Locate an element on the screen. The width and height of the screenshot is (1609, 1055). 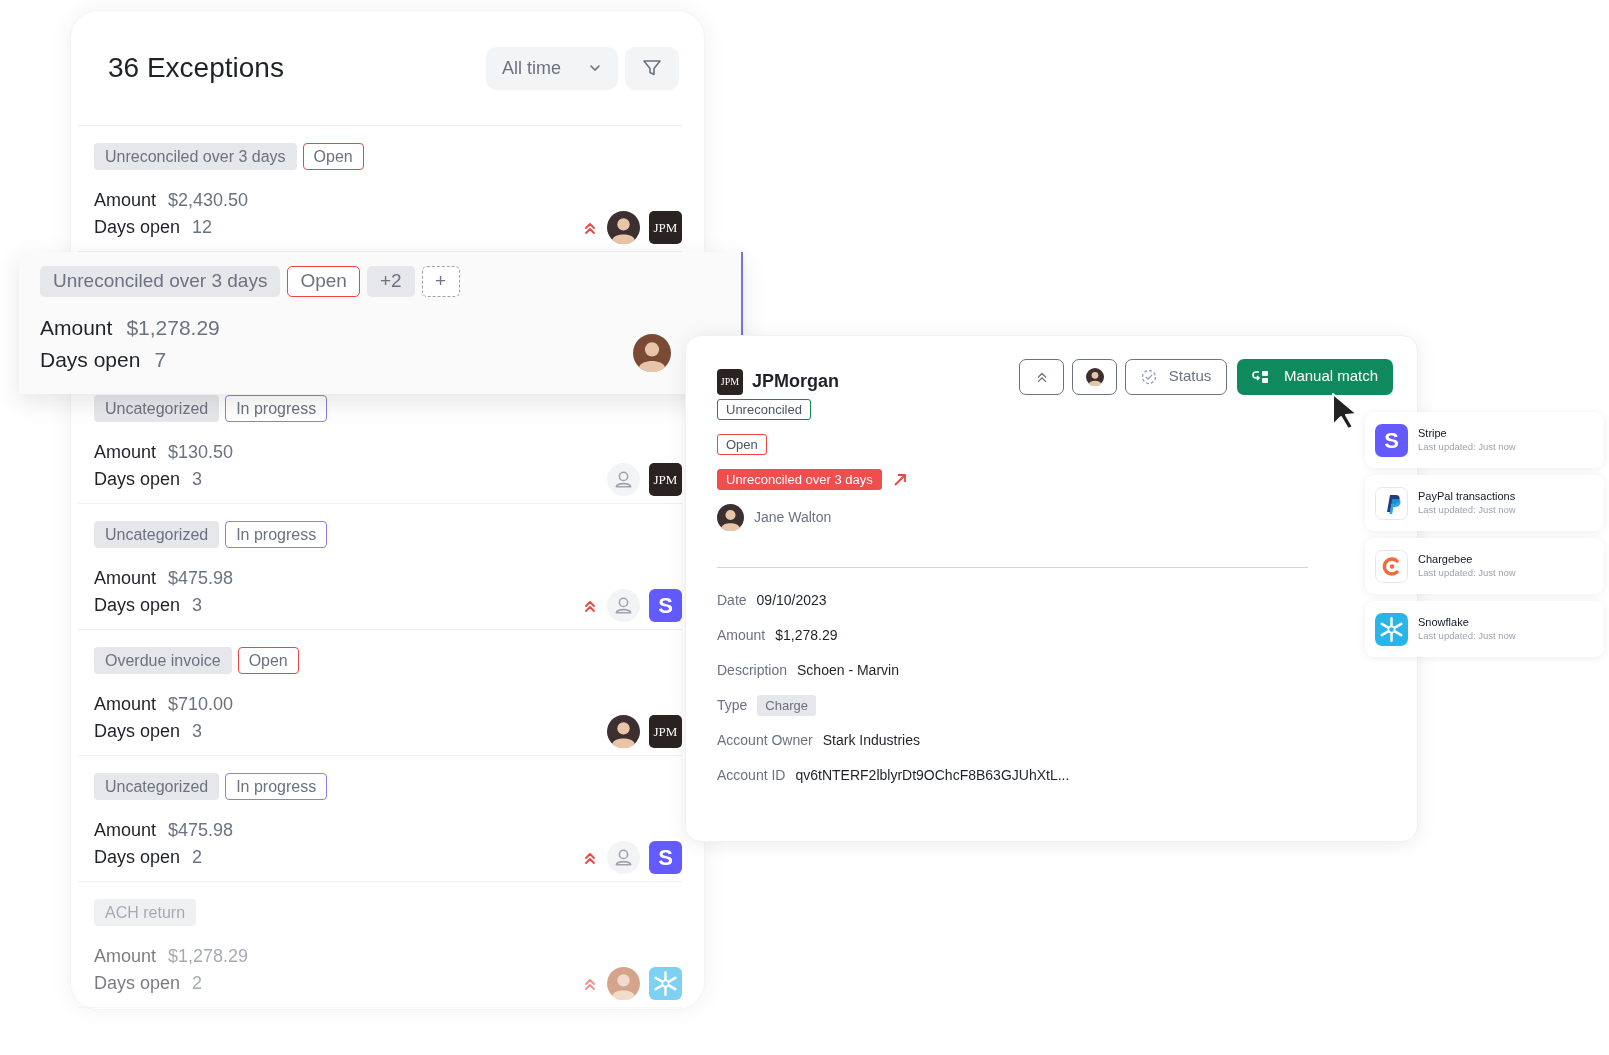
field-value: $710.00 is located at coordinates (201, 704).